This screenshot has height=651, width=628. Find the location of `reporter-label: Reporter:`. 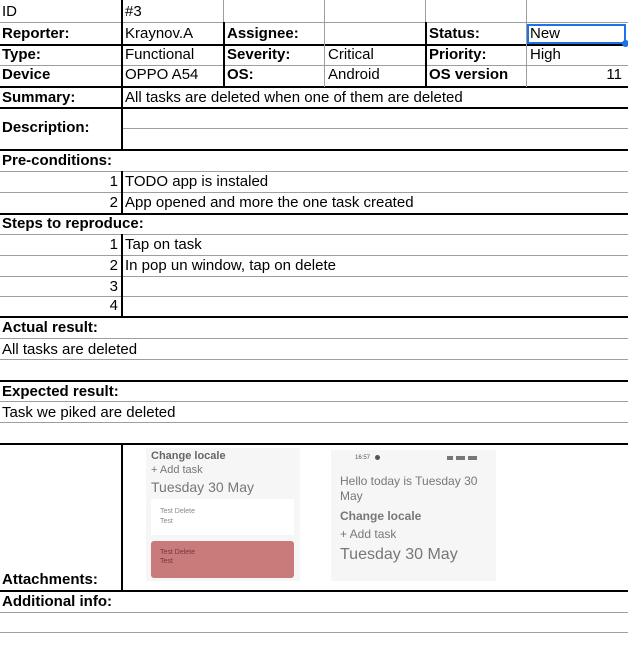

reporter-label: Reporter: is located at coordinates (36, 33).